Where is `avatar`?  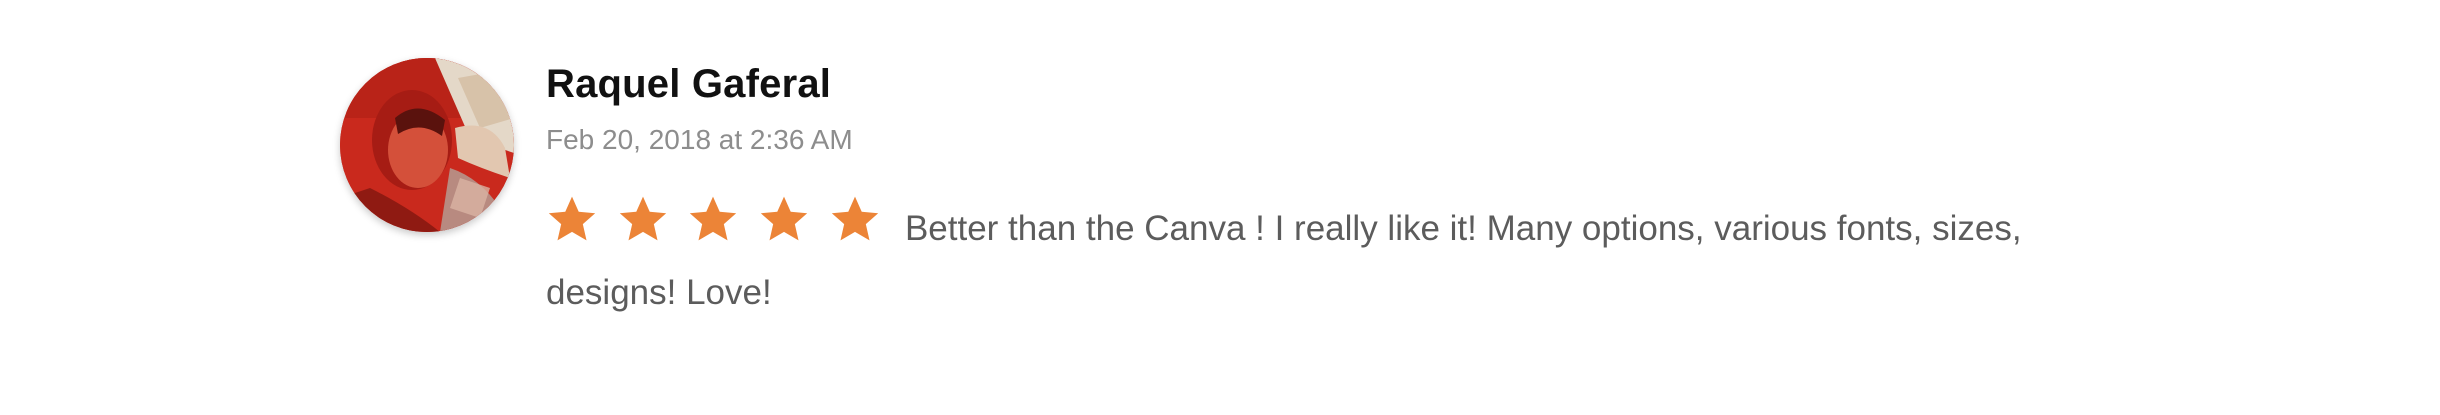
avatar is located at coordinates (427, 145).